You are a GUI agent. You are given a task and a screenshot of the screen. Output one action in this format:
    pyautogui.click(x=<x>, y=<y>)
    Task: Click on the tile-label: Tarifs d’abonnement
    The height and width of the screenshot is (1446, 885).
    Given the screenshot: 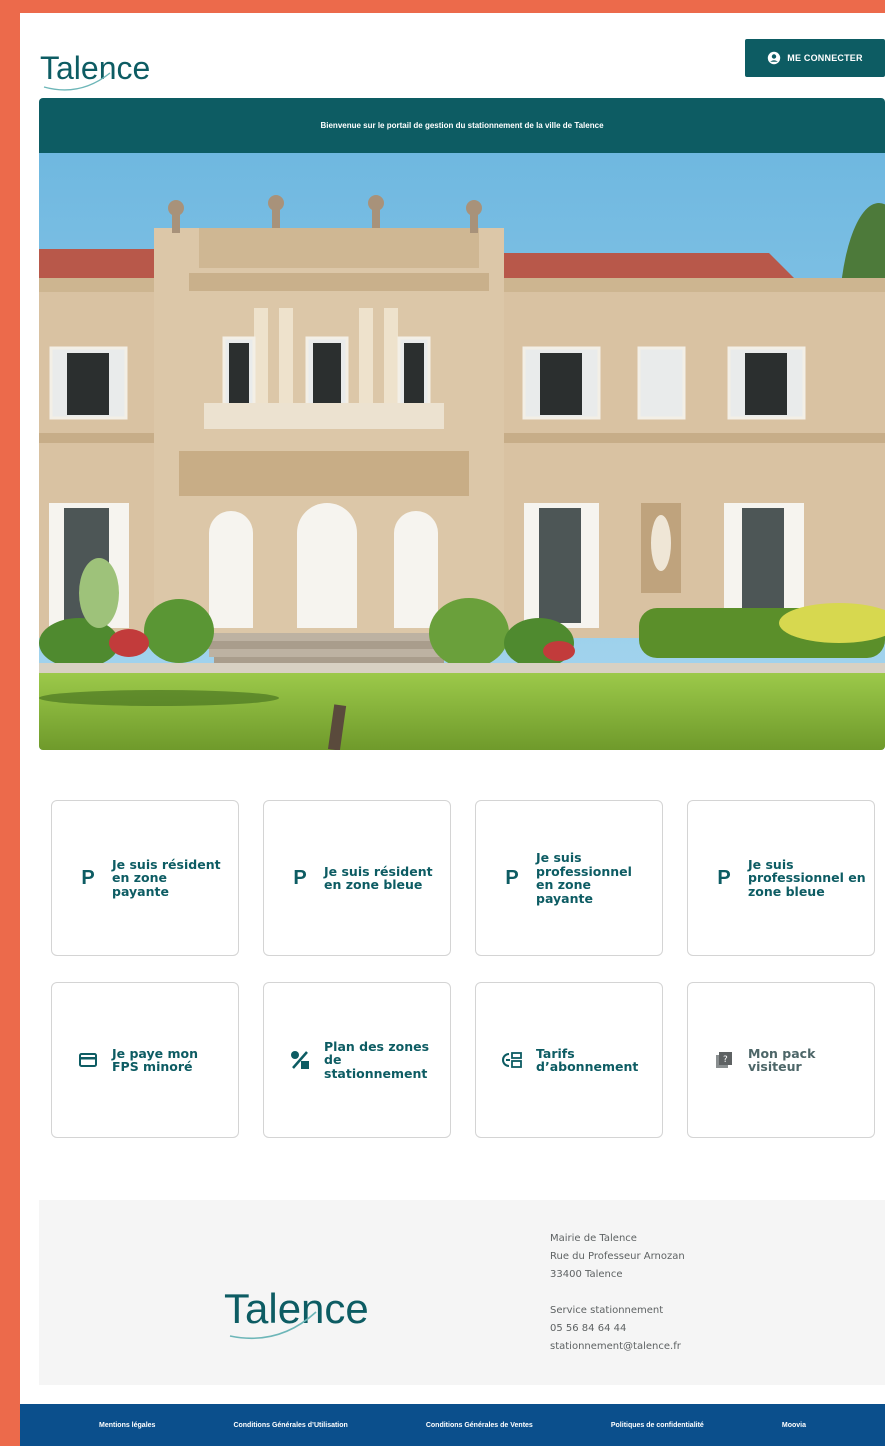 What is the action you would take?
    pyautogui.click(x=587, y=1059)
    